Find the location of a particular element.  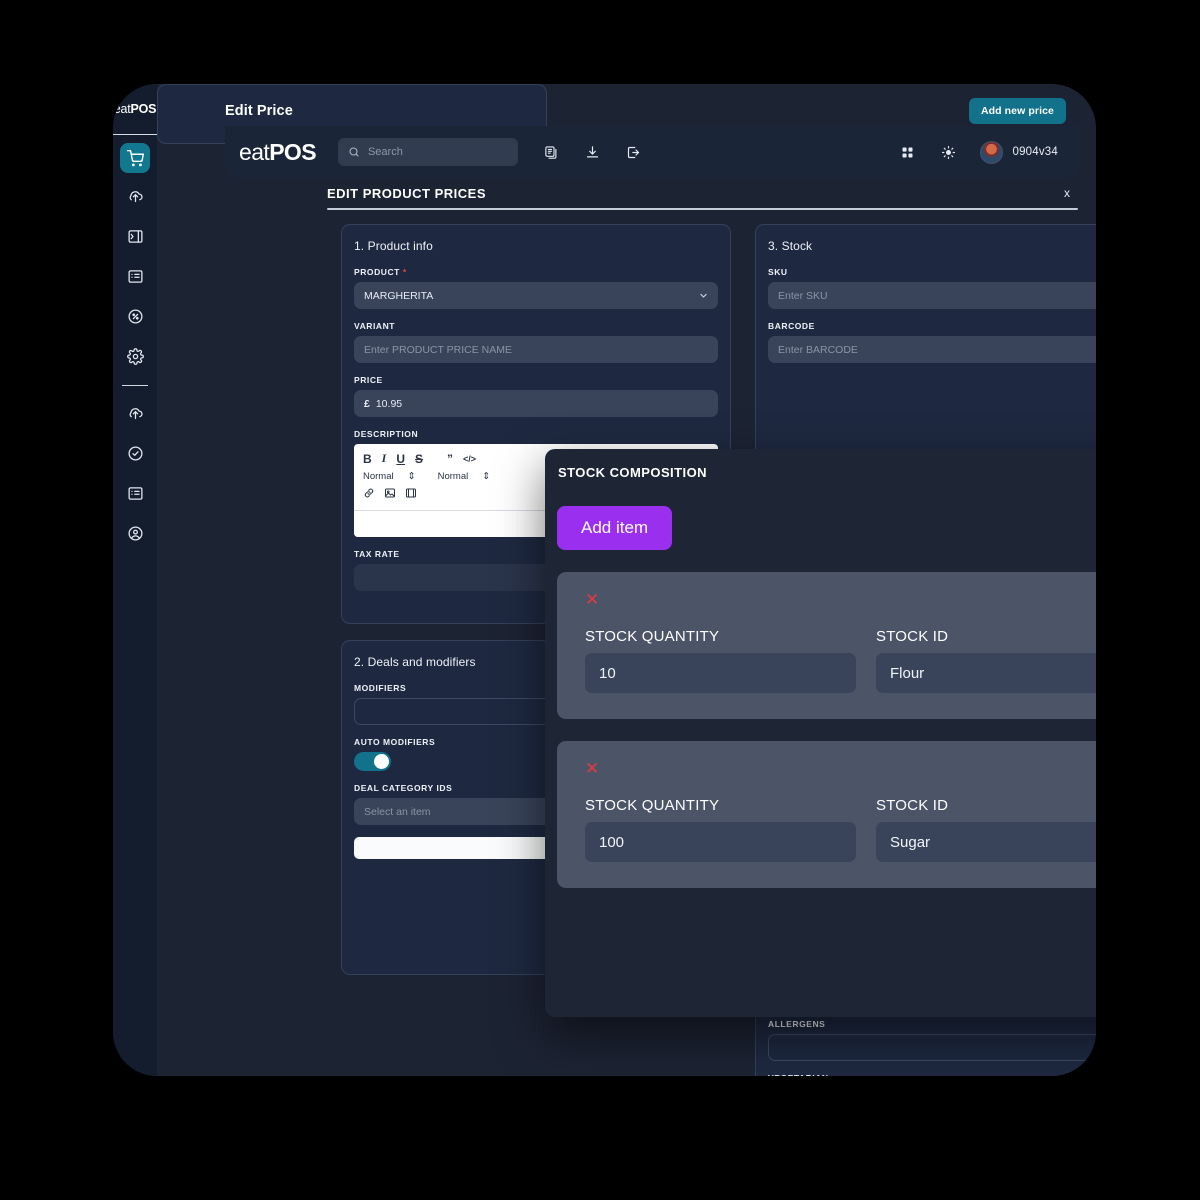

sidebar-item-approvals is located at coordinates (135, 453).